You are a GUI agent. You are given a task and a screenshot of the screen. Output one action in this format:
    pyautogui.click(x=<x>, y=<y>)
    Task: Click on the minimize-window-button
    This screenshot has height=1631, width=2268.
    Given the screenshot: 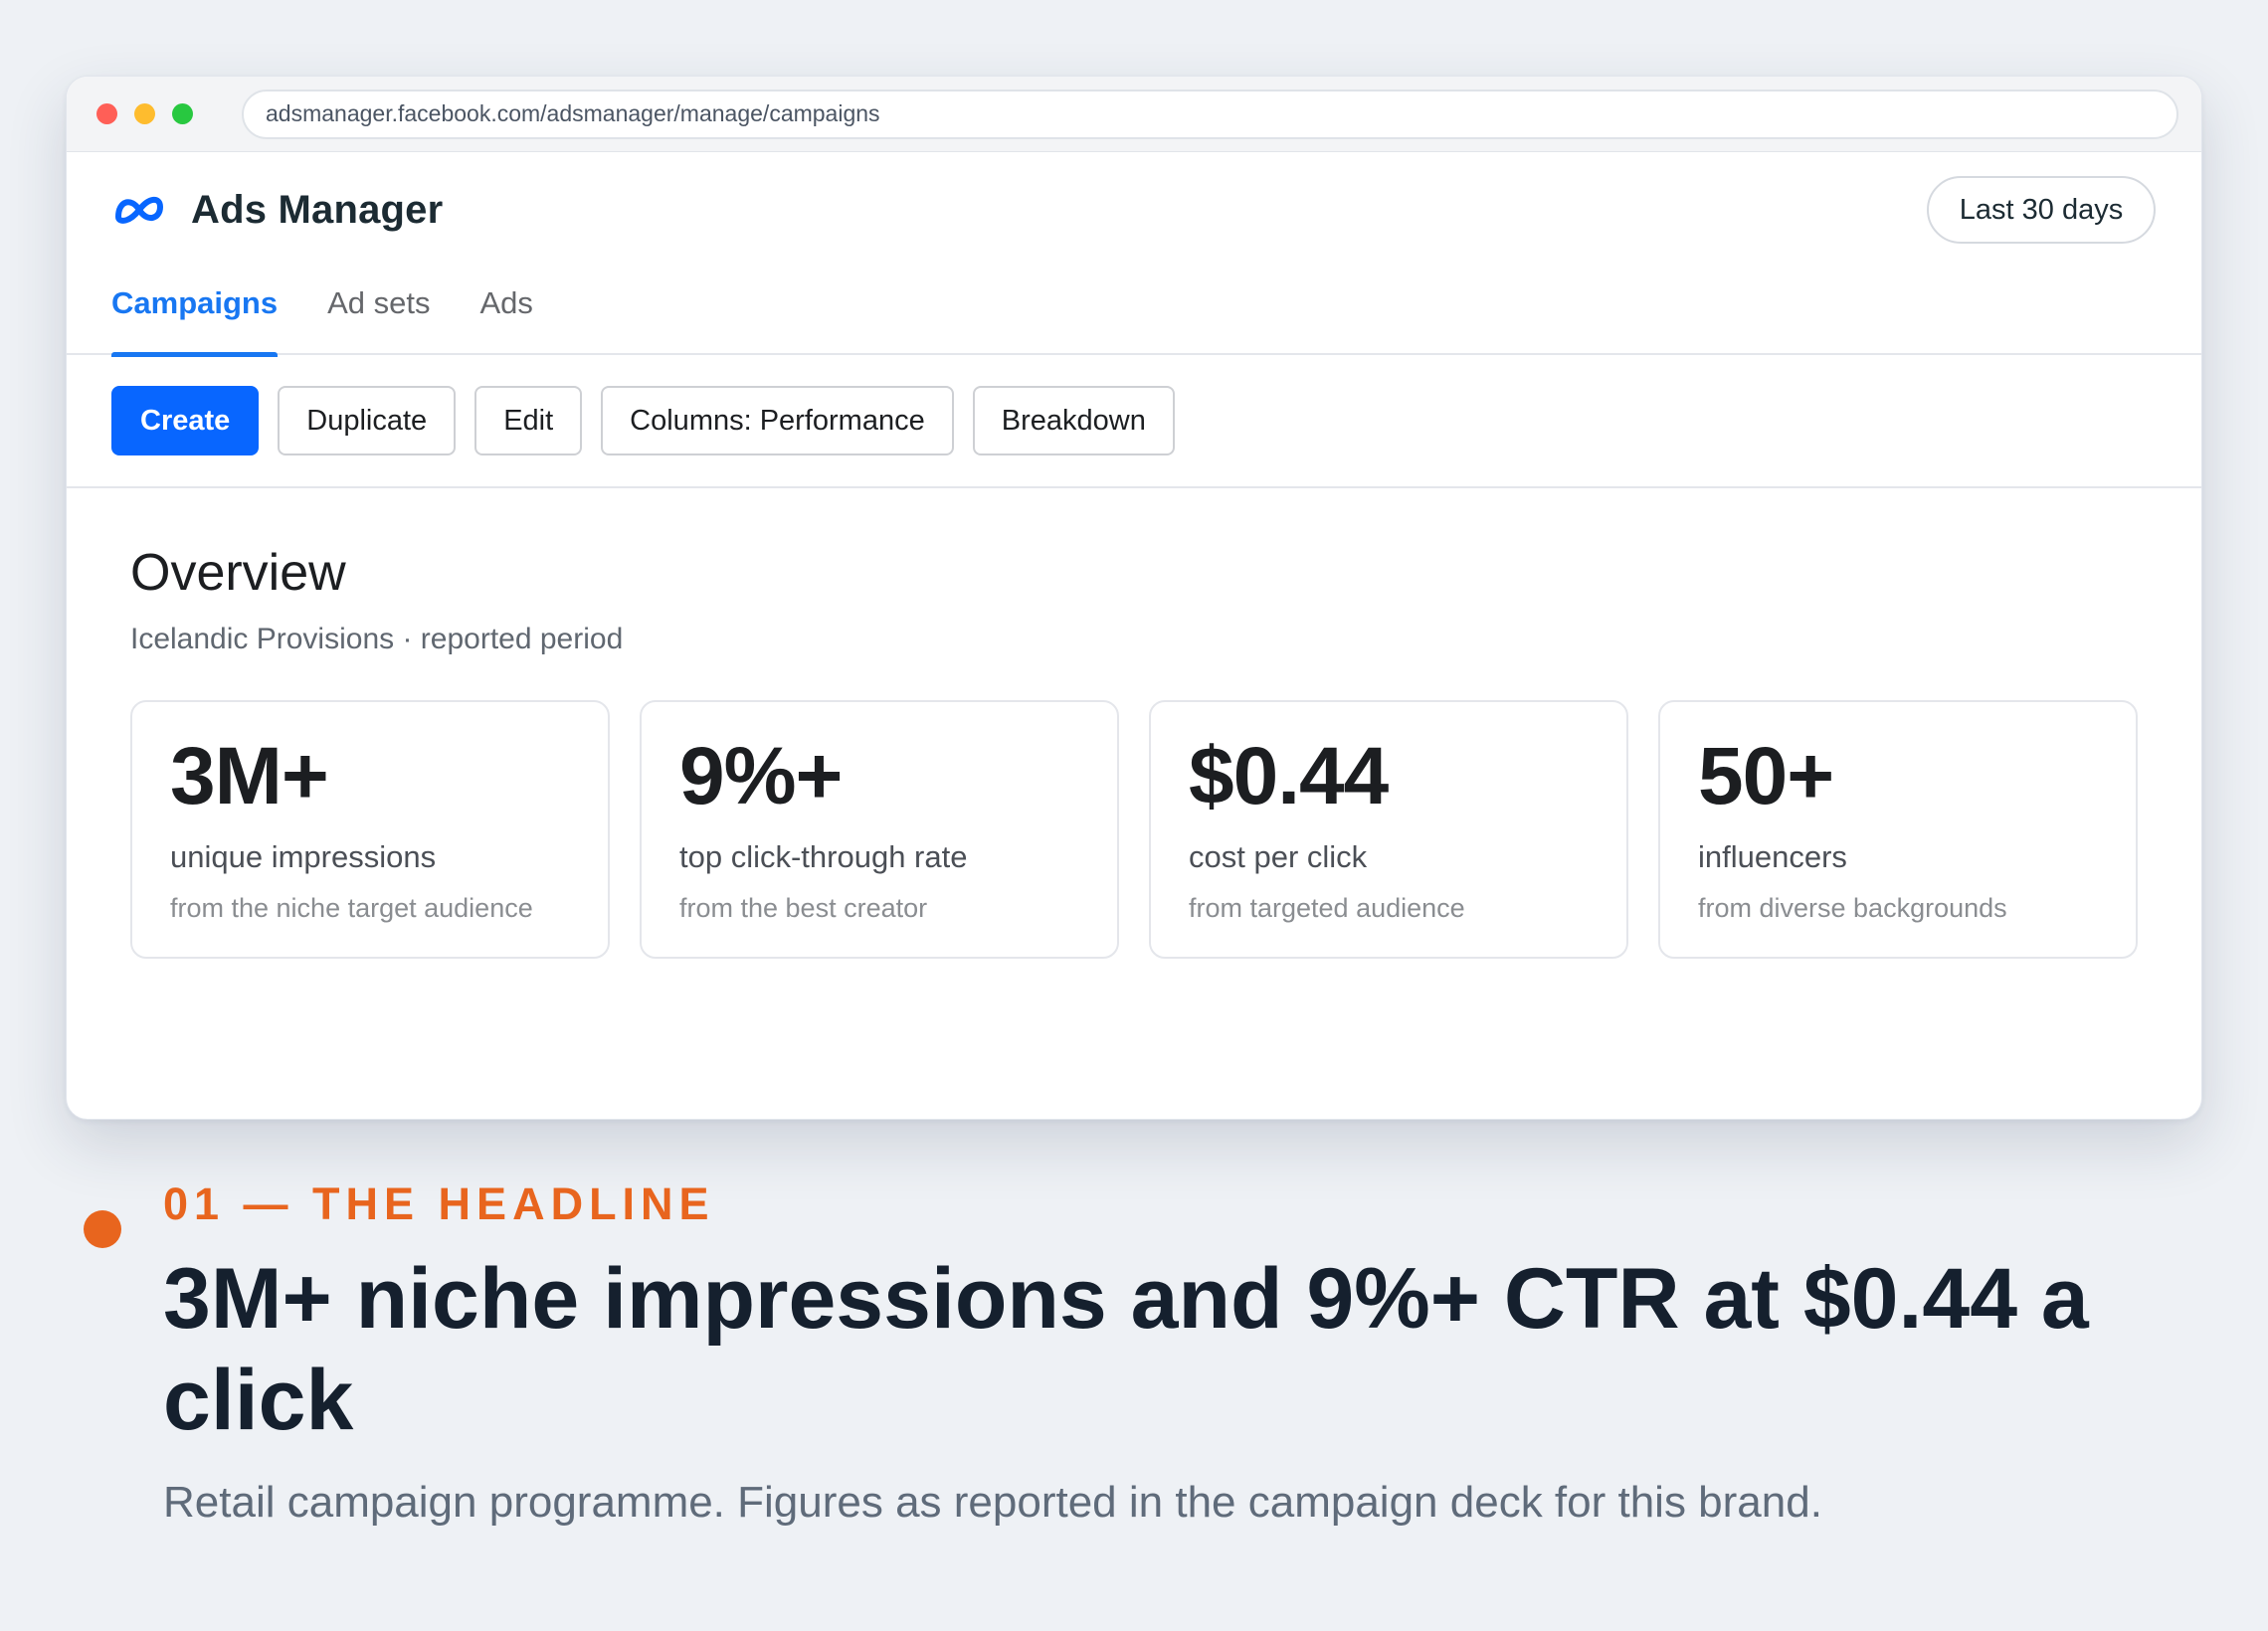 What is the action you would take?
    pyautogui.click(x=144, y=114)
    